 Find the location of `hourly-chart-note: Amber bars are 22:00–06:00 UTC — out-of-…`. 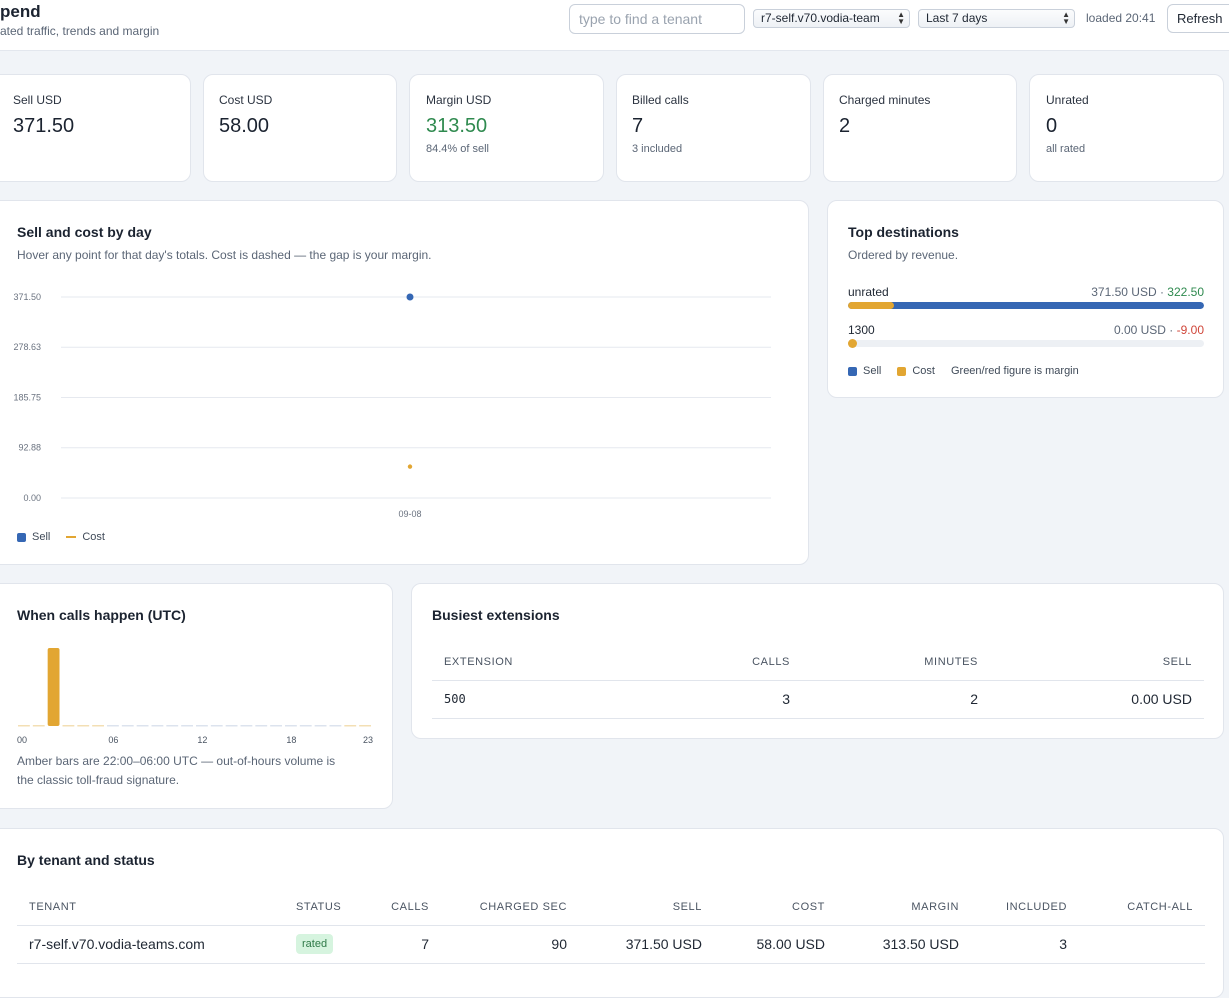

hourly-chart-note: Amber bars are 22:00–06:00 UTC — out-of-… is located at coordinates (176, 761).